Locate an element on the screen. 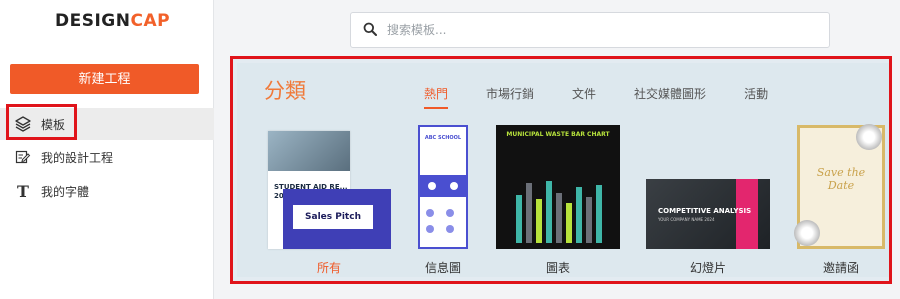 The height and width of the screenshot is (299, 900). highlight-box-templates is located at coordinates (41, 122).